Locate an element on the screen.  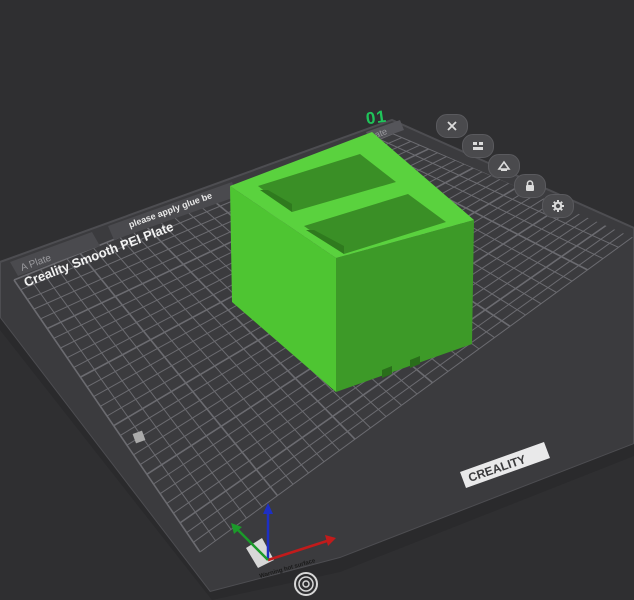
lock-plate-button is located at coordinates (530, 186).